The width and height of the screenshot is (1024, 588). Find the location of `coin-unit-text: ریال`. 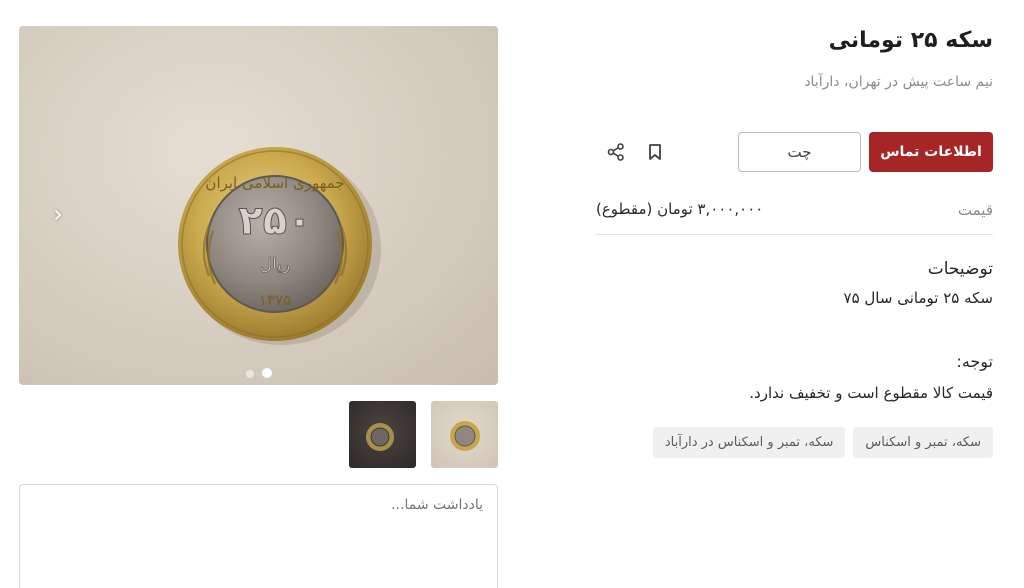

coin-unit-text: ریال is located at coordinates (275, 265).